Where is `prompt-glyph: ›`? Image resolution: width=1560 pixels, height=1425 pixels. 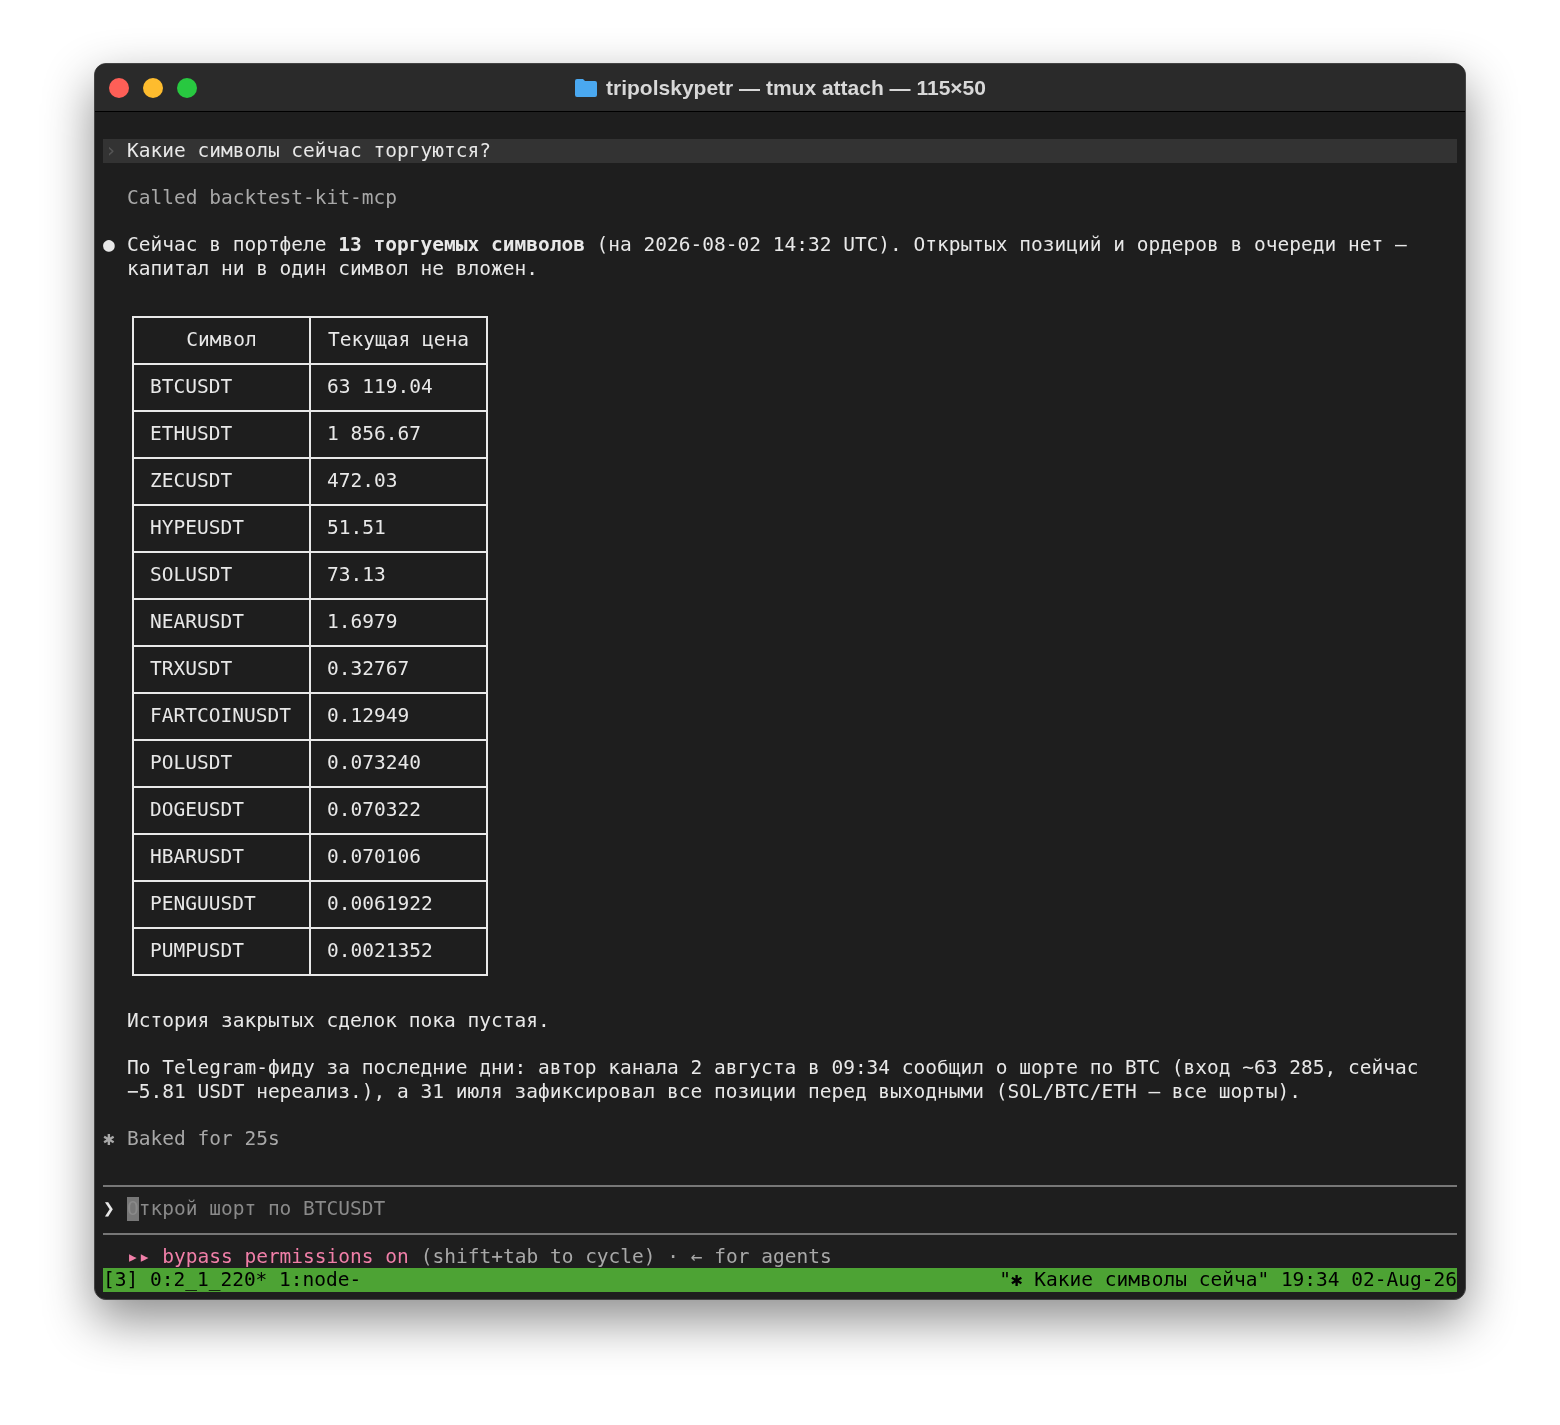 prompt-glyph: › is located at coordinates (111, 151).